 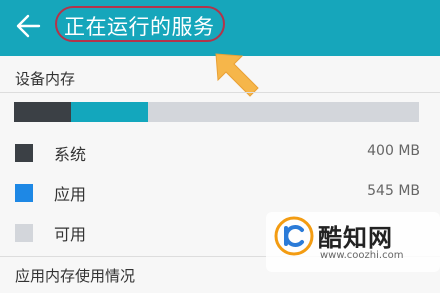 What do you see at coordinates (45, 79) in the screenshot?
I see `device-memory-header: 设备内存` at bounding box center [45, 79].